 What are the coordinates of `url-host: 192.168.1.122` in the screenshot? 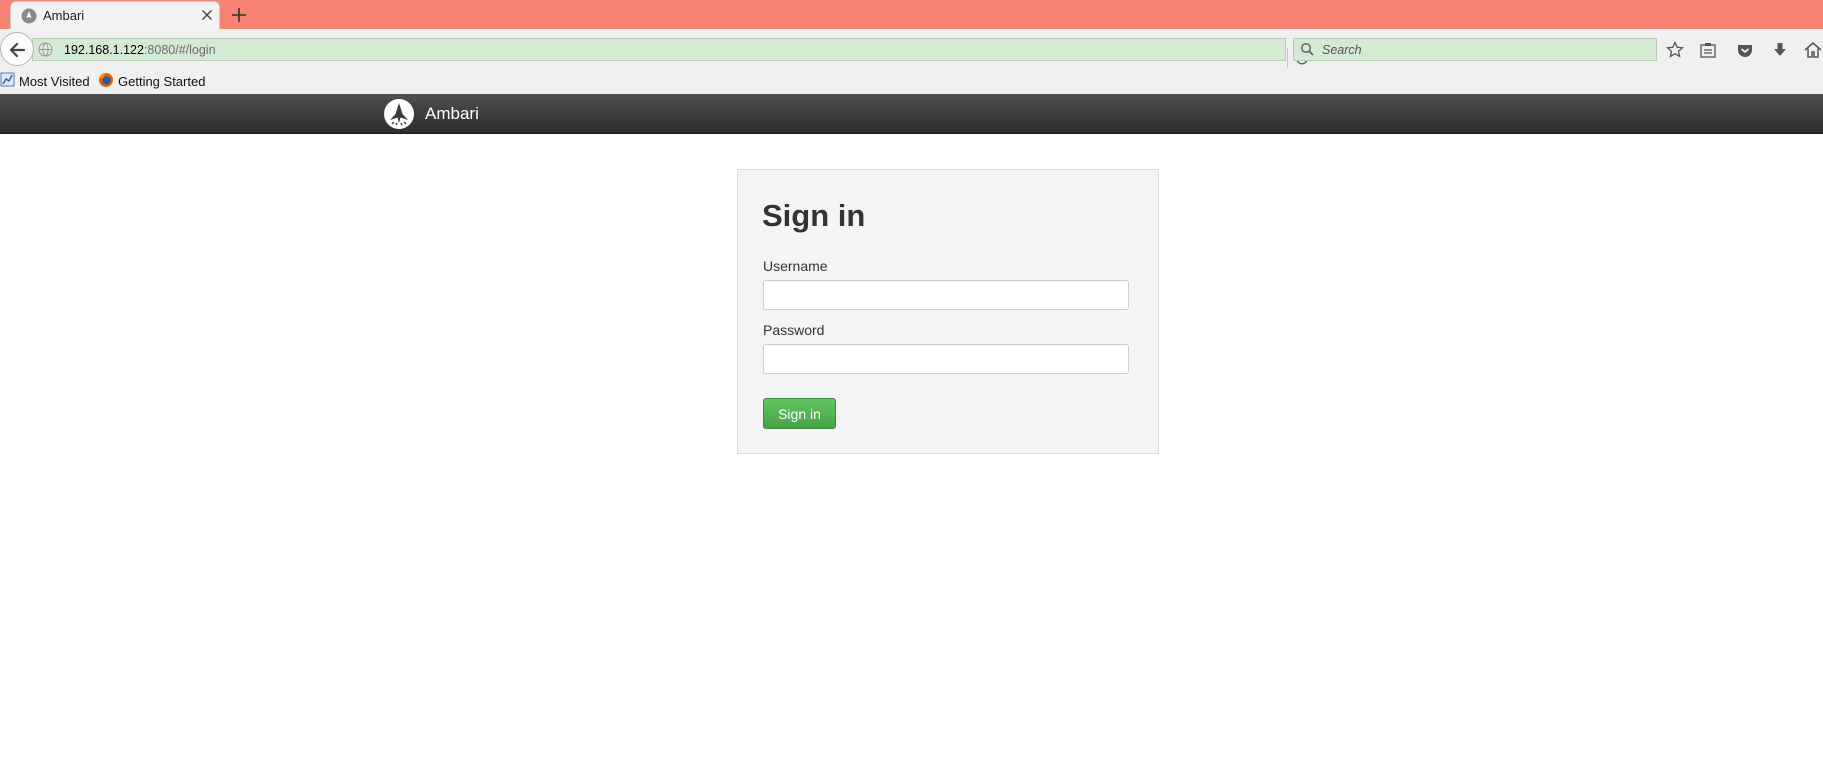 It's located at (104, 50).